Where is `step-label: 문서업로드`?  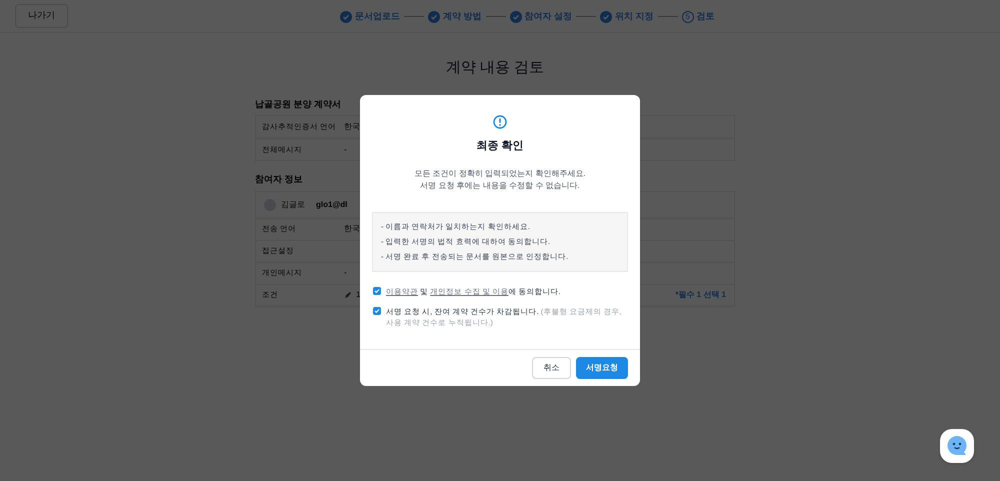 step-label: 문서업로드 is located at coordinates (377, 17).